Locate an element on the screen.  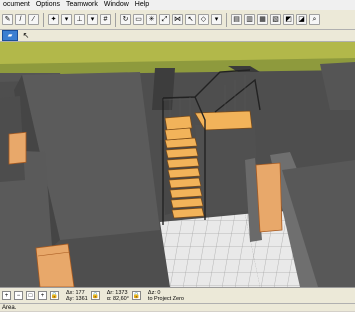
layout-icon: ▭ is located at coordinates (138, 19).